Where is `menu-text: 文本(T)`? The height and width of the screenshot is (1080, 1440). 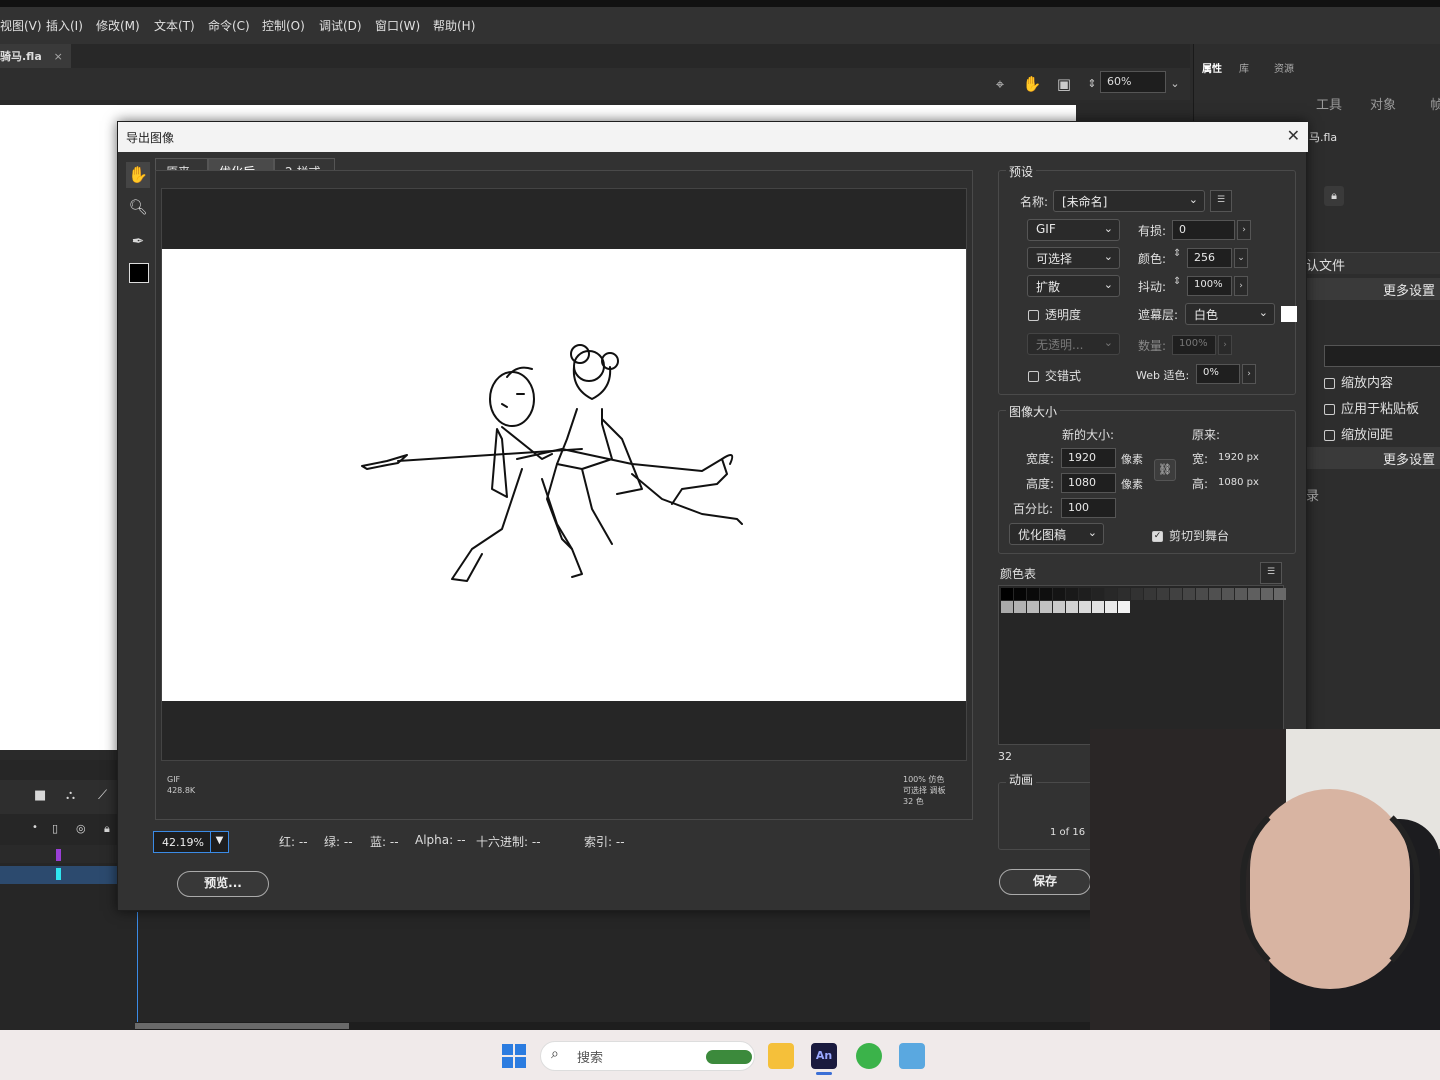 menu-text: 文本(T) is located at coordinates (174, 25).